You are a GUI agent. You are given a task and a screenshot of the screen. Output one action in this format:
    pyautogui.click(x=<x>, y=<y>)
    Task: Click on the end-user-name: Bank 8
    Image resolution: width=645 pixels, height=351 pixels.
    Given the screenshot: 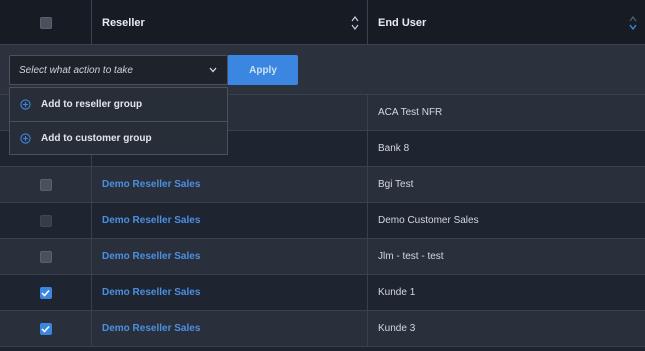 What is the action you would take?
    pyautogui.click(x=394, y=148)
    